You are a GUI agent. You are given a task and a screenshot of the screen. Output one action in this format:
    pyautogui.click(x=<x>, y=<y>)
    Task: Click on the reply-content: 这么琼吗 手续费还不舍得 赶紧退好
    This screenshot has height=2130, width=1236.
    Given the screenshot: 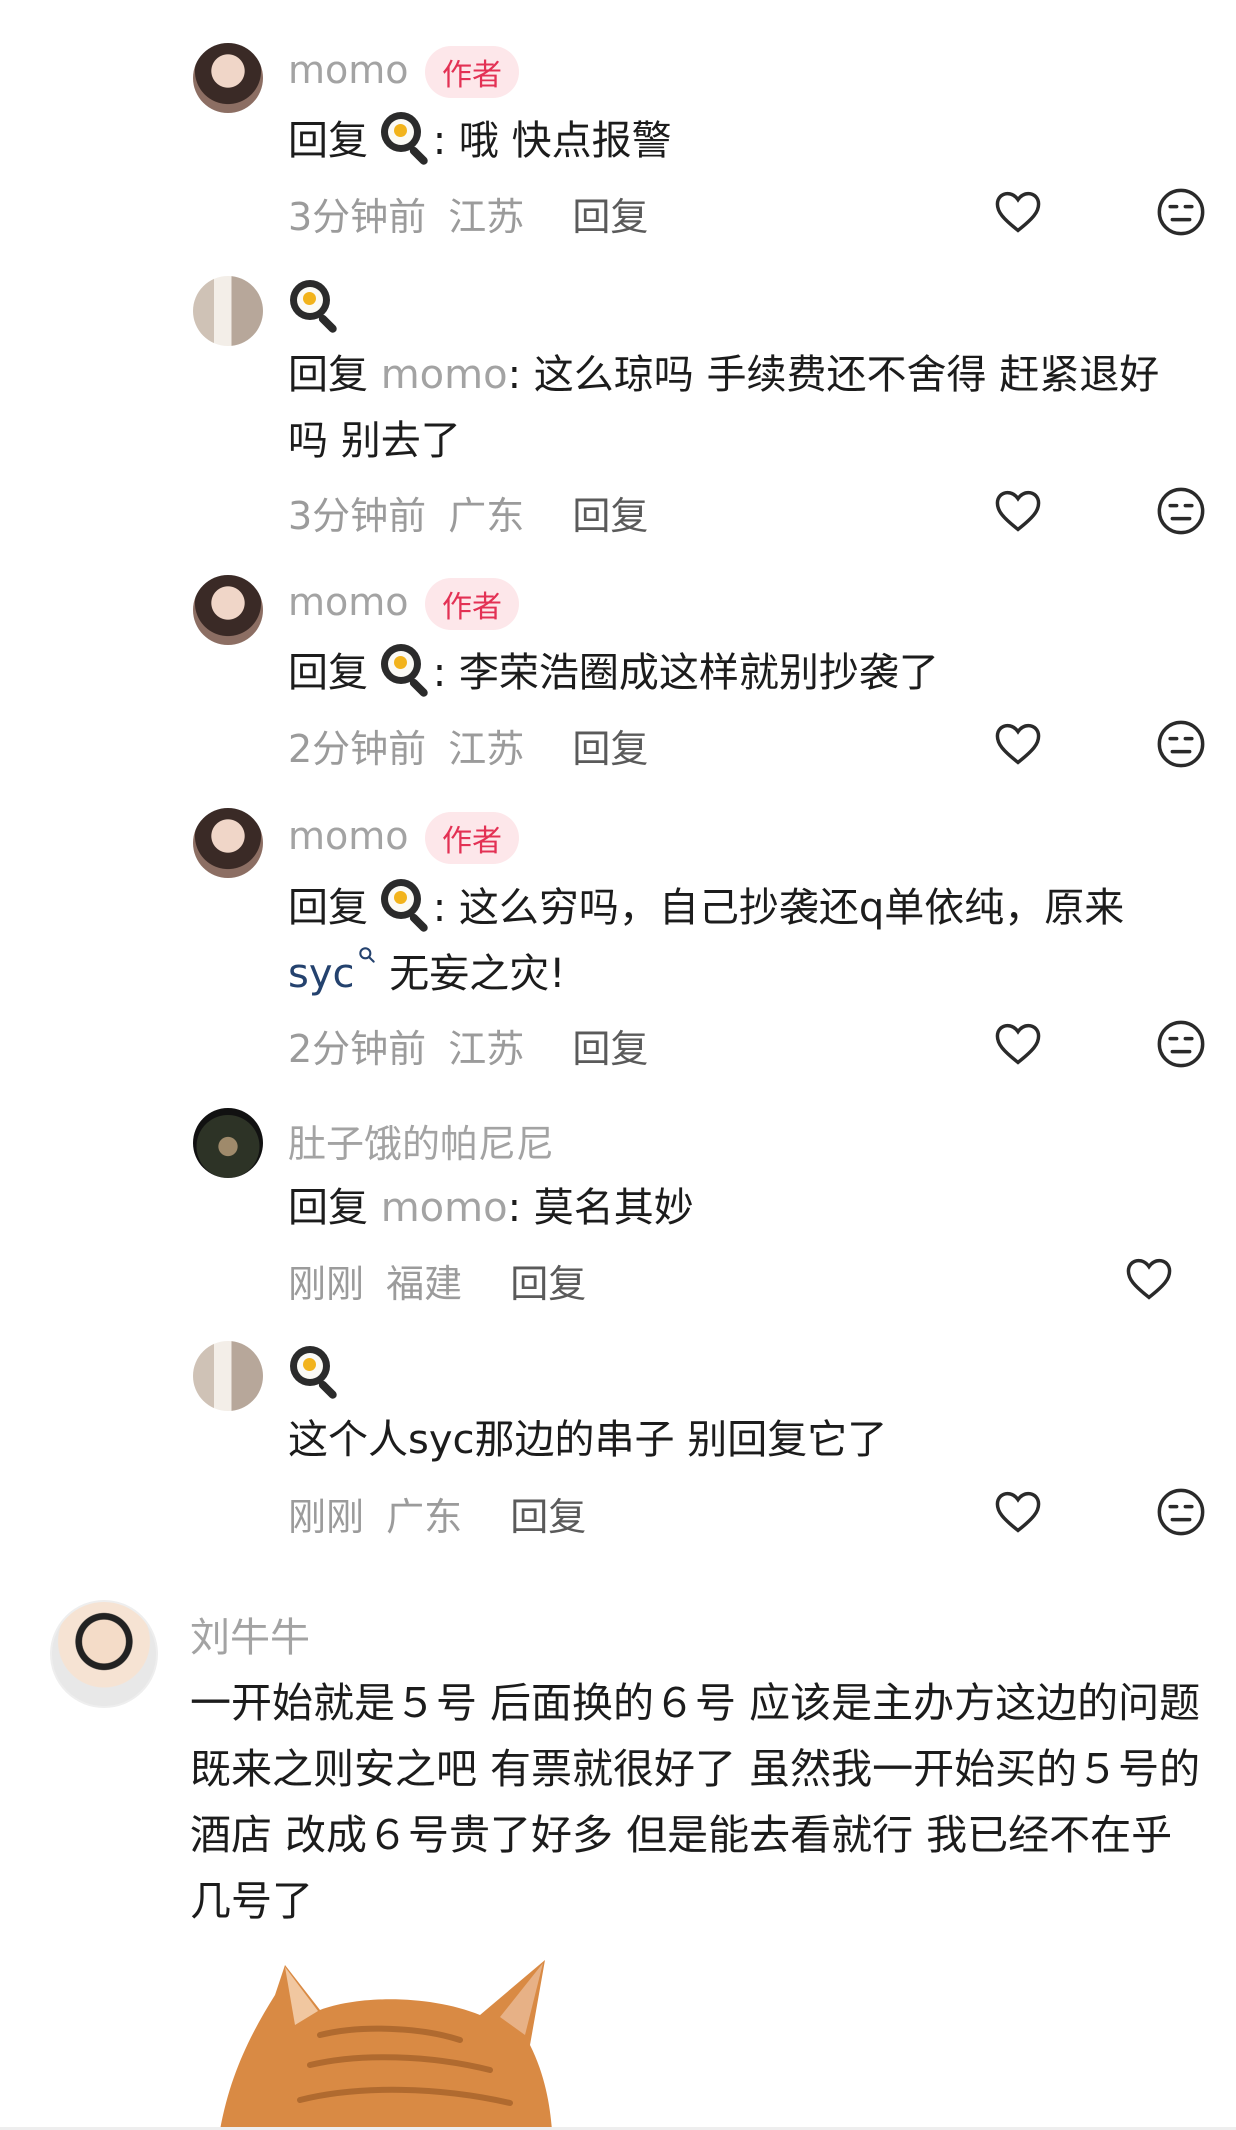 What is the action you would take?
    pyautogui.click(x=846, y=375)
    